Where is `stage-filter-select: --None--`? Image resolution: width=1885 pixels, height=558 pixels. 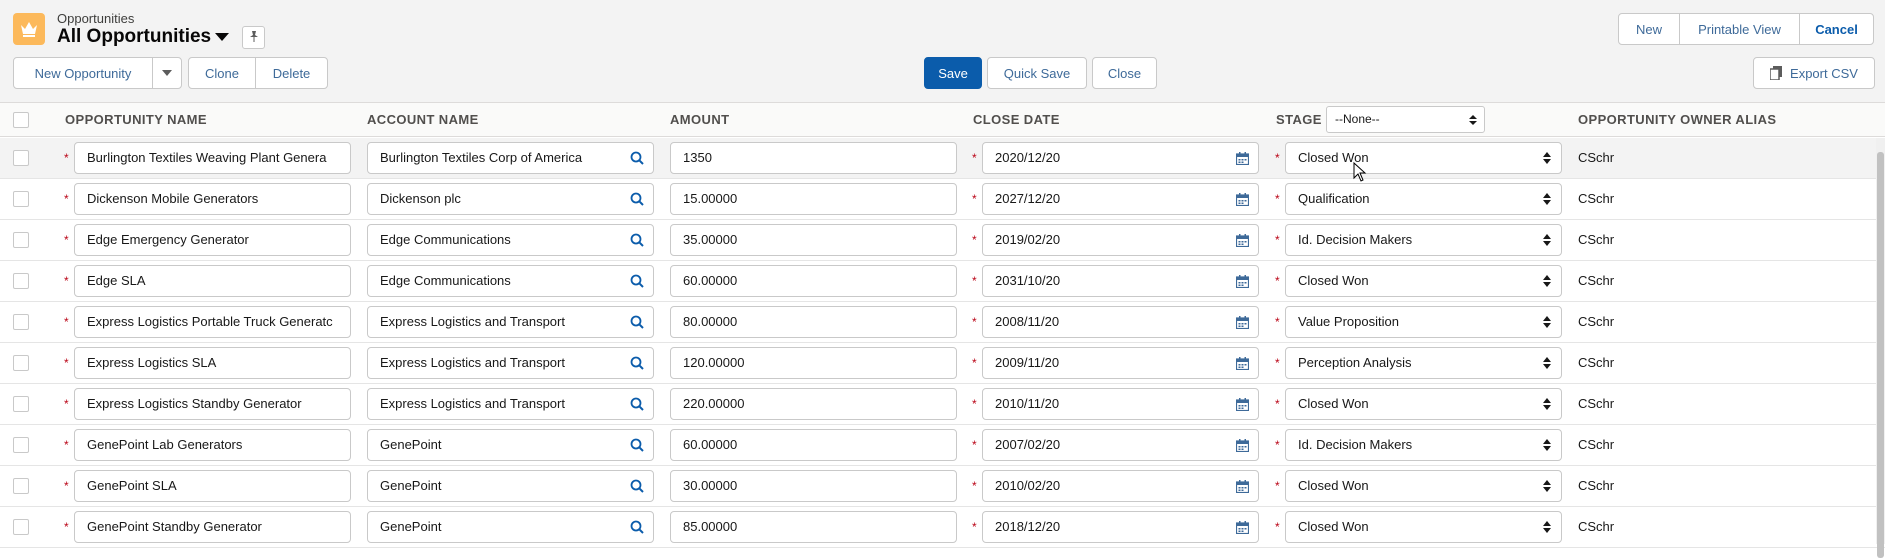 stage-filter-select: --None-- is located at coordinates (1405, 119).